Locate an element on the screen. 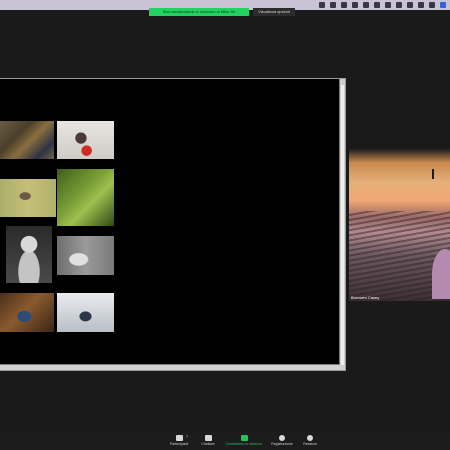 This screenshot has width=450, height=450. photo-figure-in-snow is located at coordinates (85, 312).